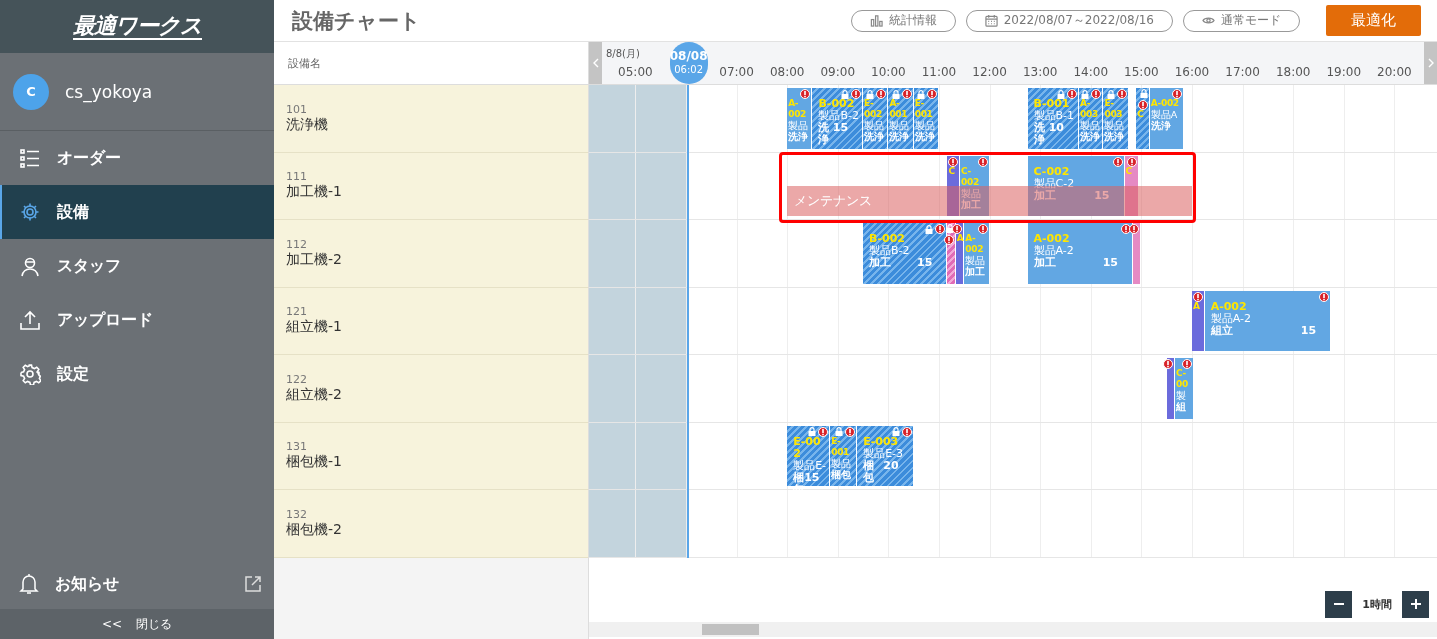 This screenshot has height=639, width=1437. Describe the element at coordinates (635, 72) in the screenshot. I see `hour-label: 05:00` at that location.